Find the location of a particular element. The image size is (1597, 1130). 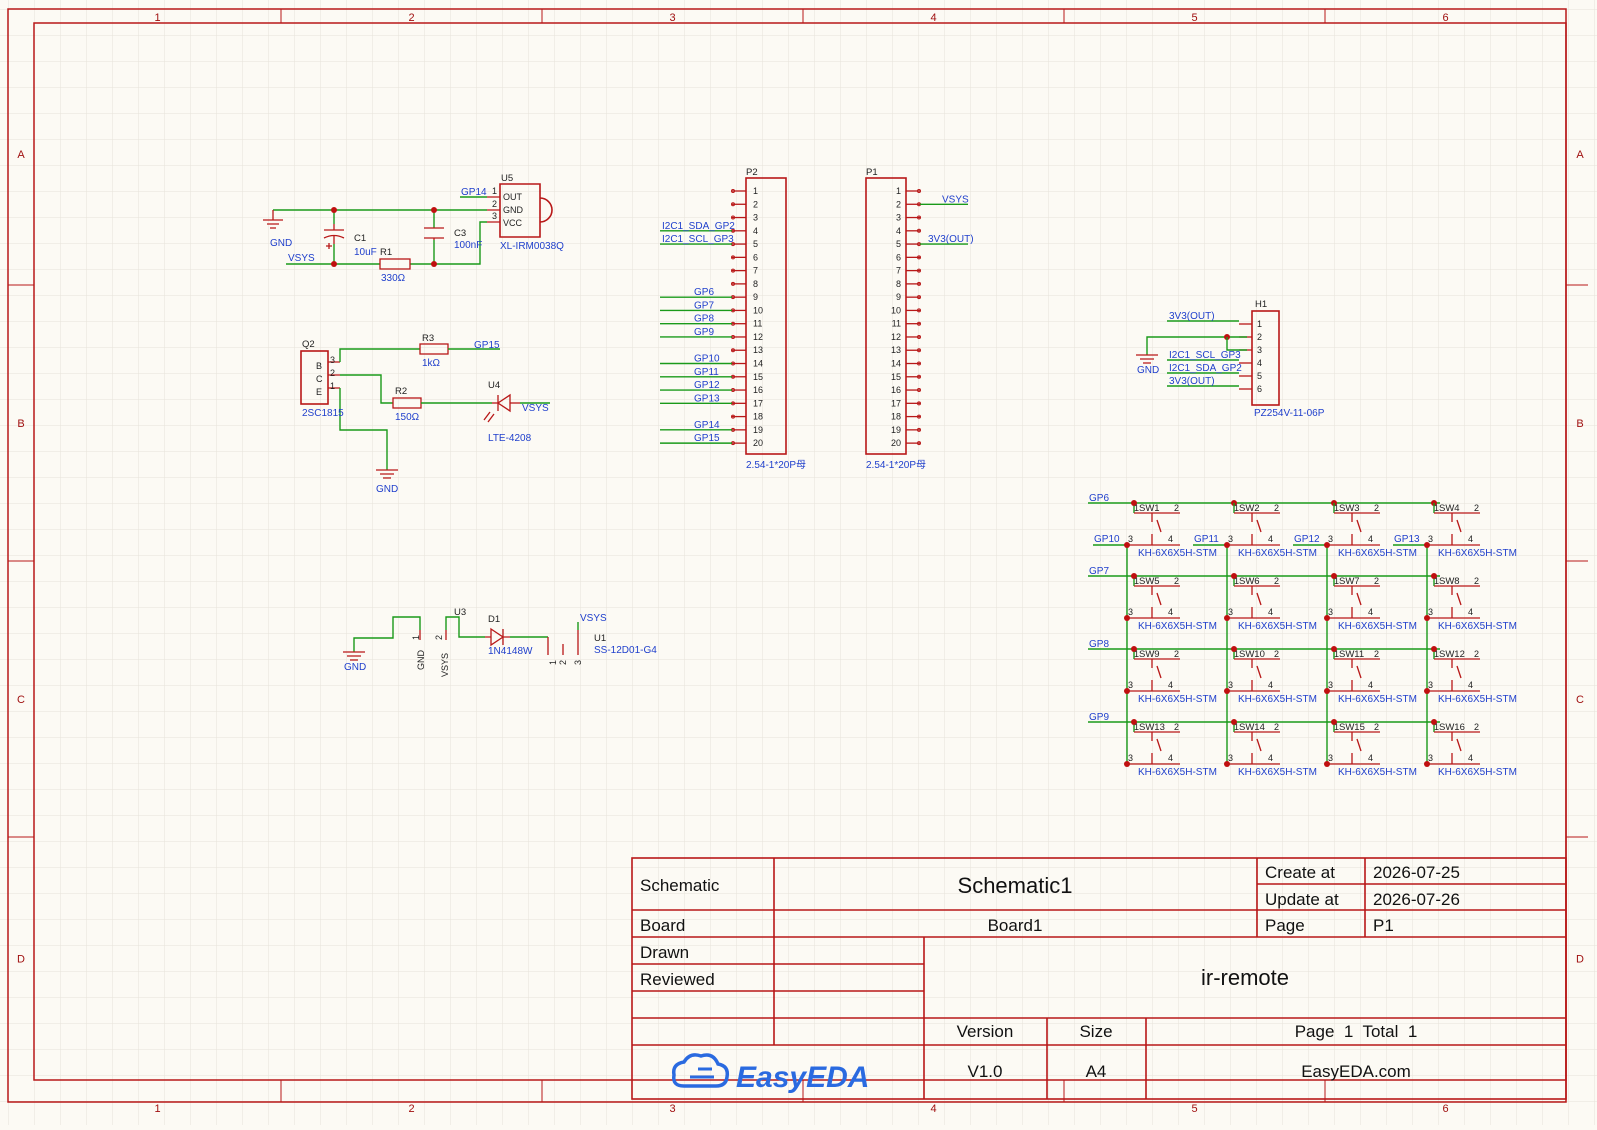

switch-designator: SW1 is located at coordinates (1149, 508).